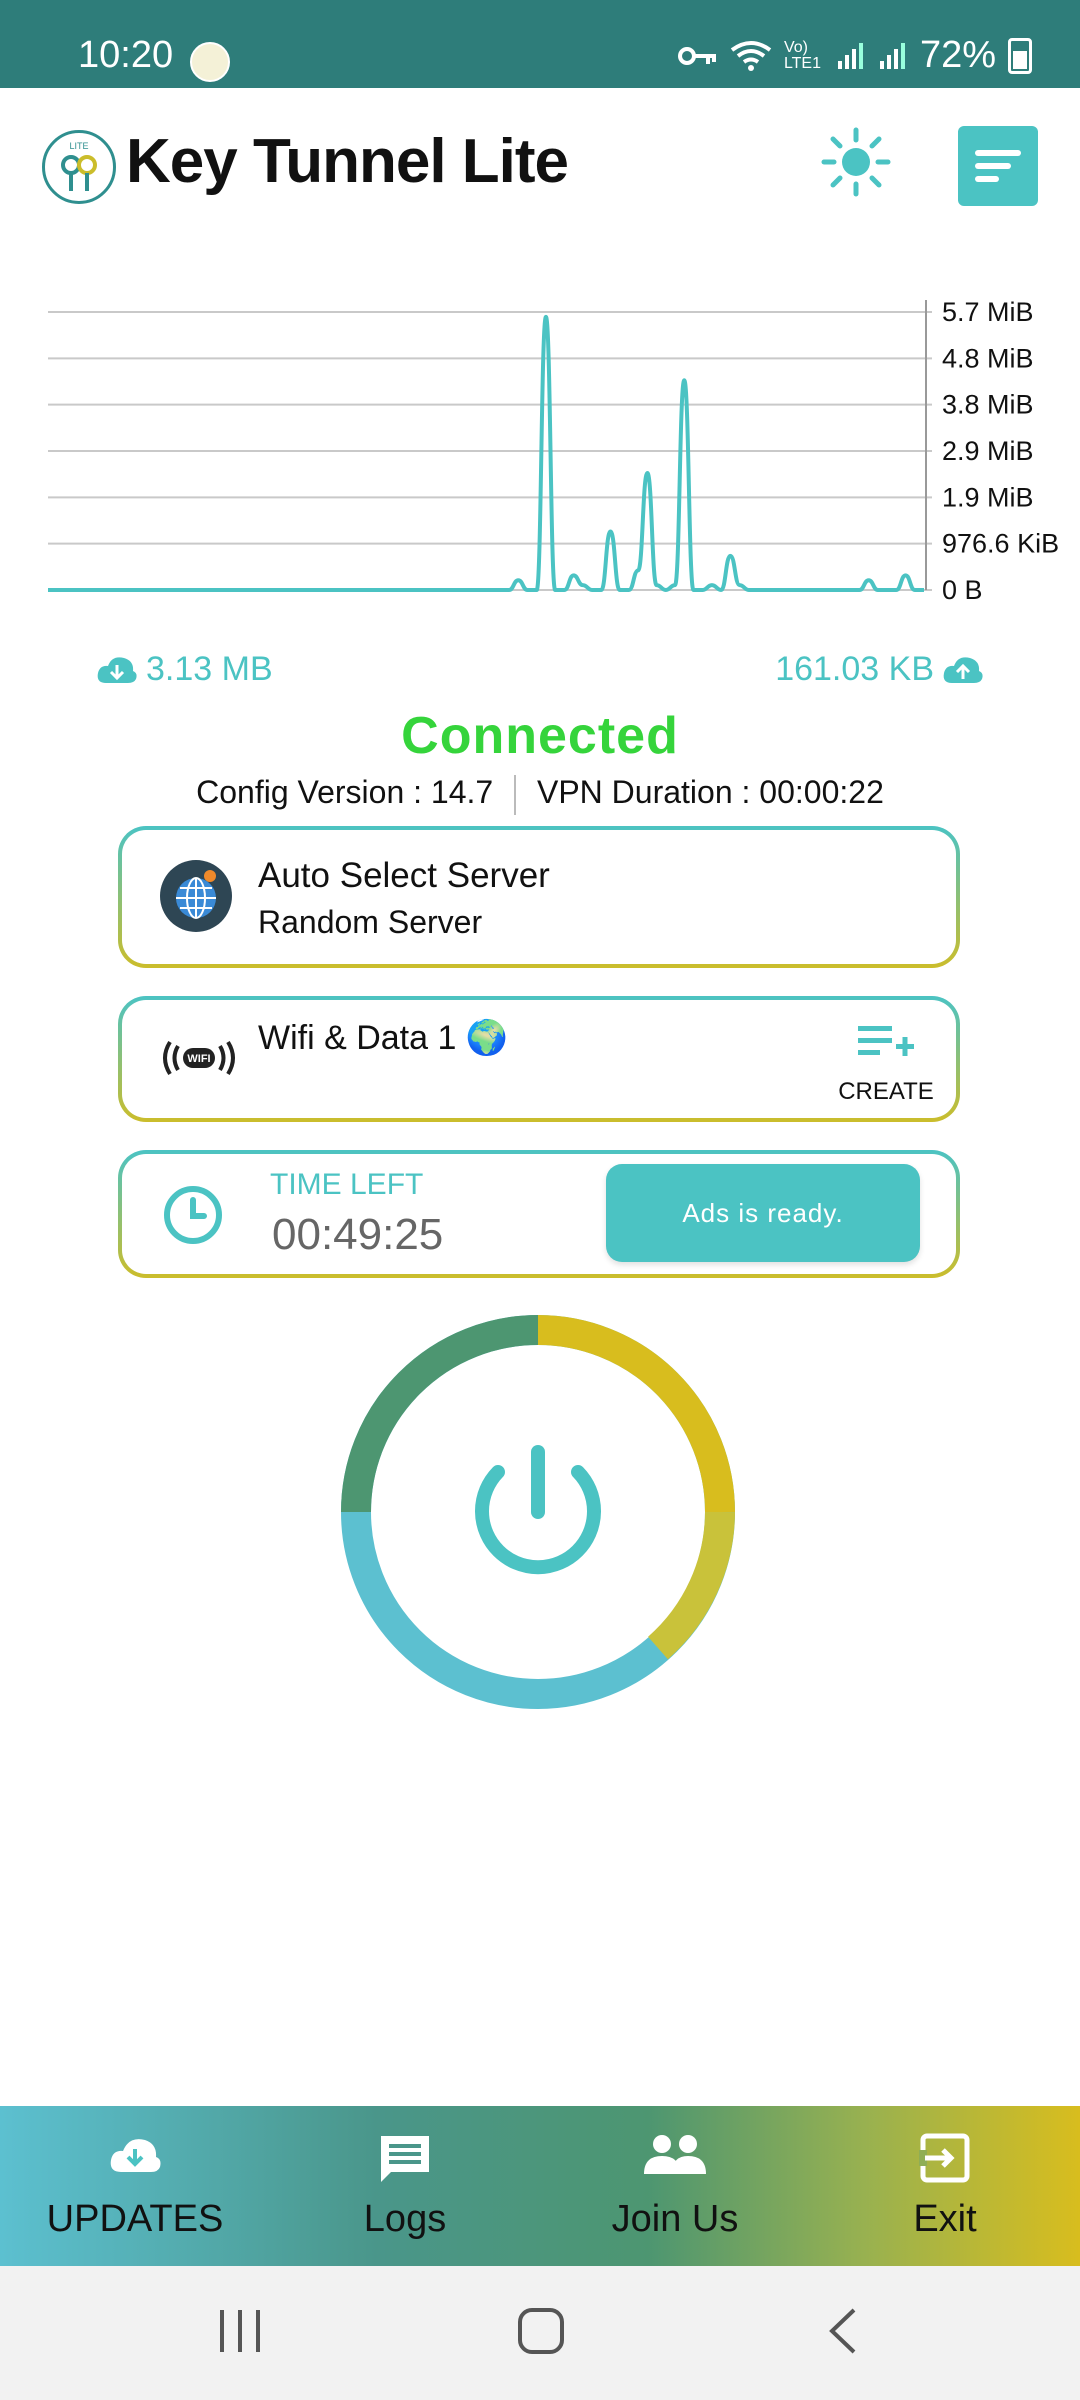 This screenshot has width=1080, height=2400. What do you see at coordinates (988, 451) in the screenshot?
I see `chart-y-tick-label: 2.9 MiB` at bounding box center [988, 451].